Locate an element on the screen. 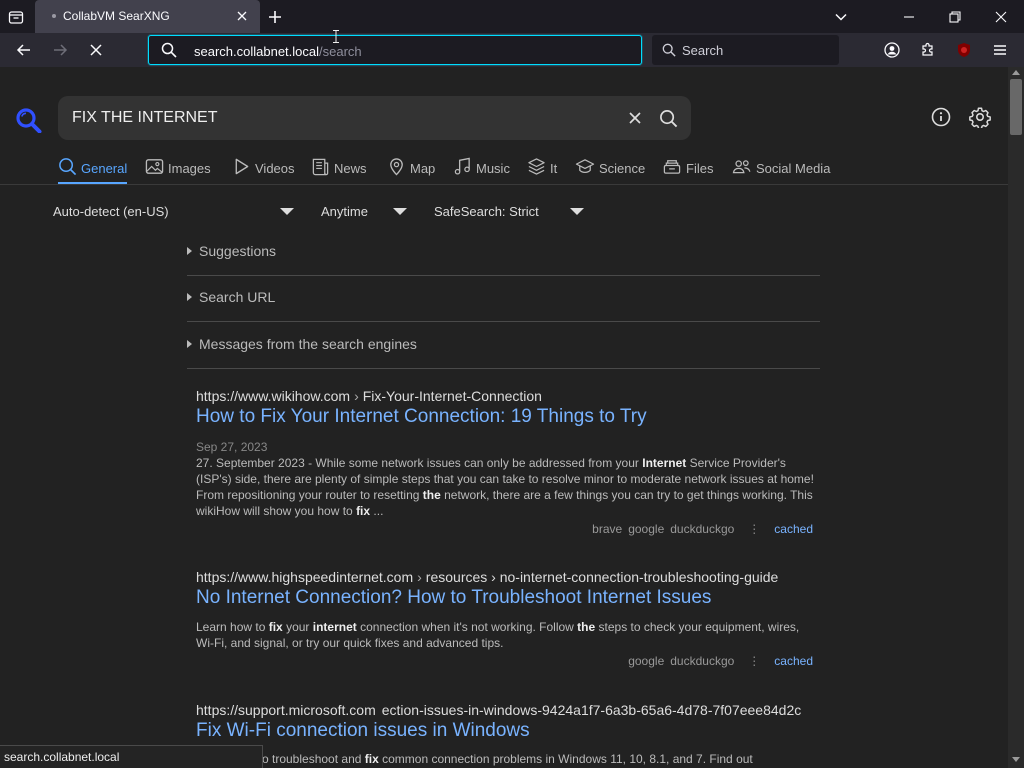  extensions-button is located at coordinates (928, 50).